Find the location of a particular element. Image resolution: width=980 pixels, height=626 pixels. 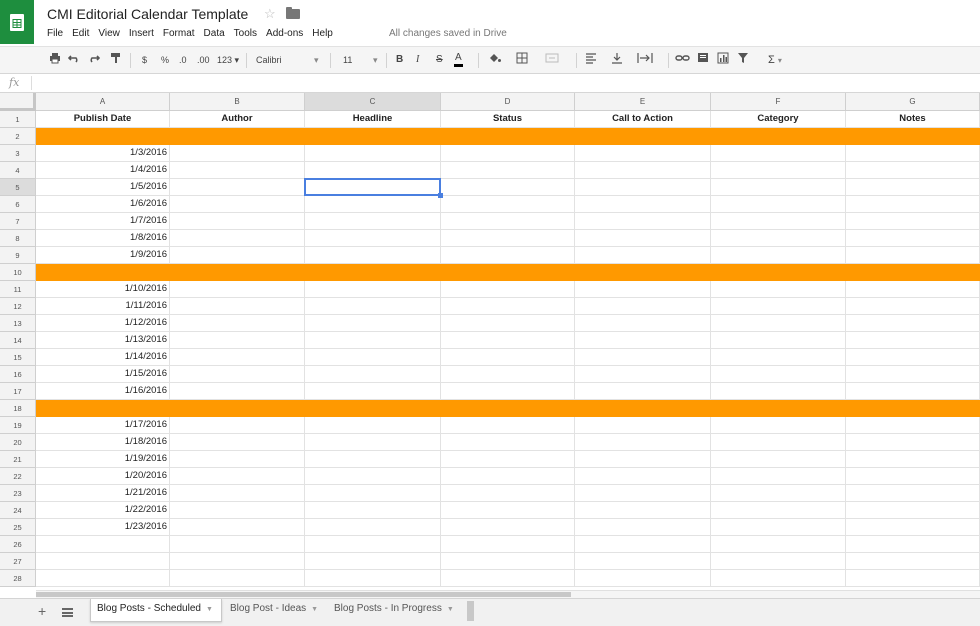

chevron-down-icon: ▼ is located at coordinates (314, 609).